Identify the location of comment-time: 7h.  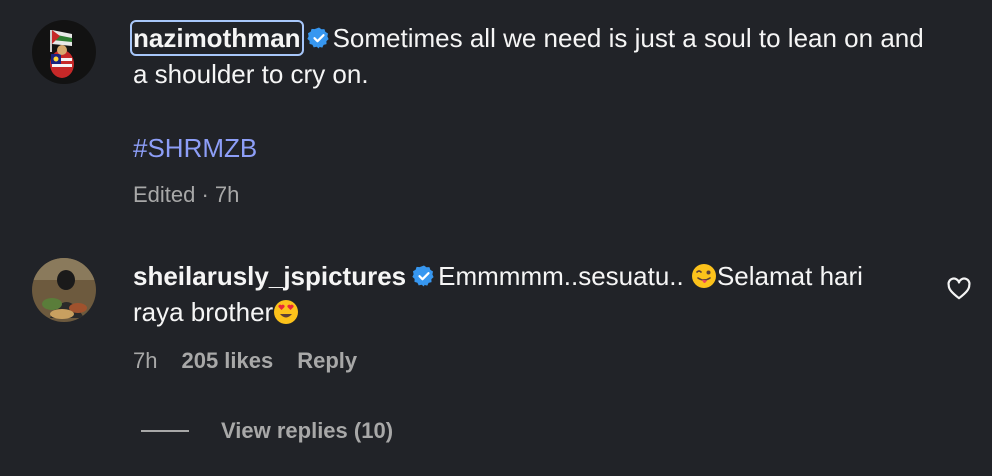
(145, 360).